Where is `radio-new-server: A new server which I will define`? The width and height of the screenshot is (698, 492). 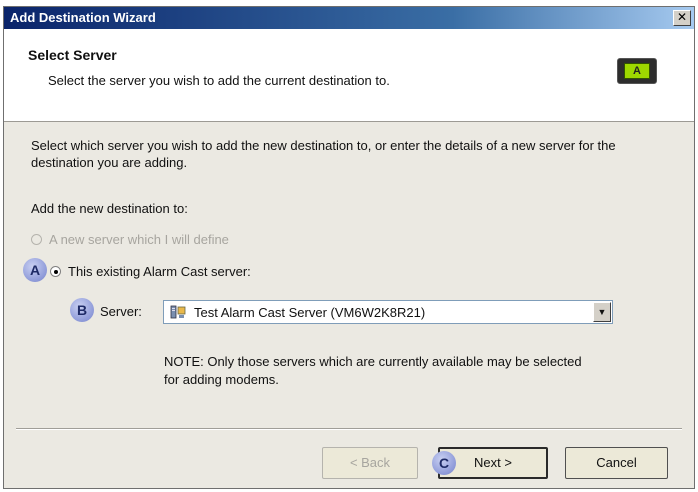
radio-new-server: A new server which I will define is located at coordinates (130, 239).